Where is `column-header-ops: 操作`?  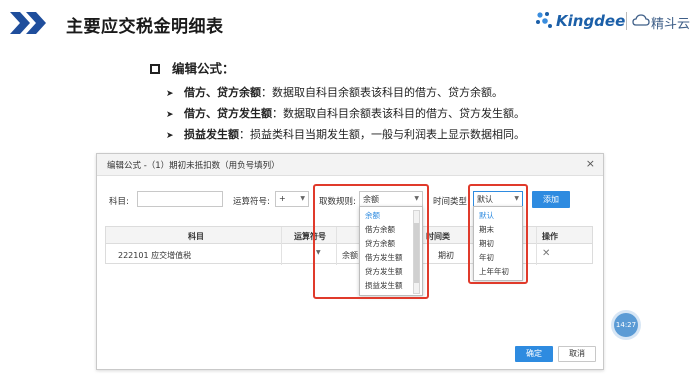
column-header-ops: 操作 is located at coordinates (550, 236).